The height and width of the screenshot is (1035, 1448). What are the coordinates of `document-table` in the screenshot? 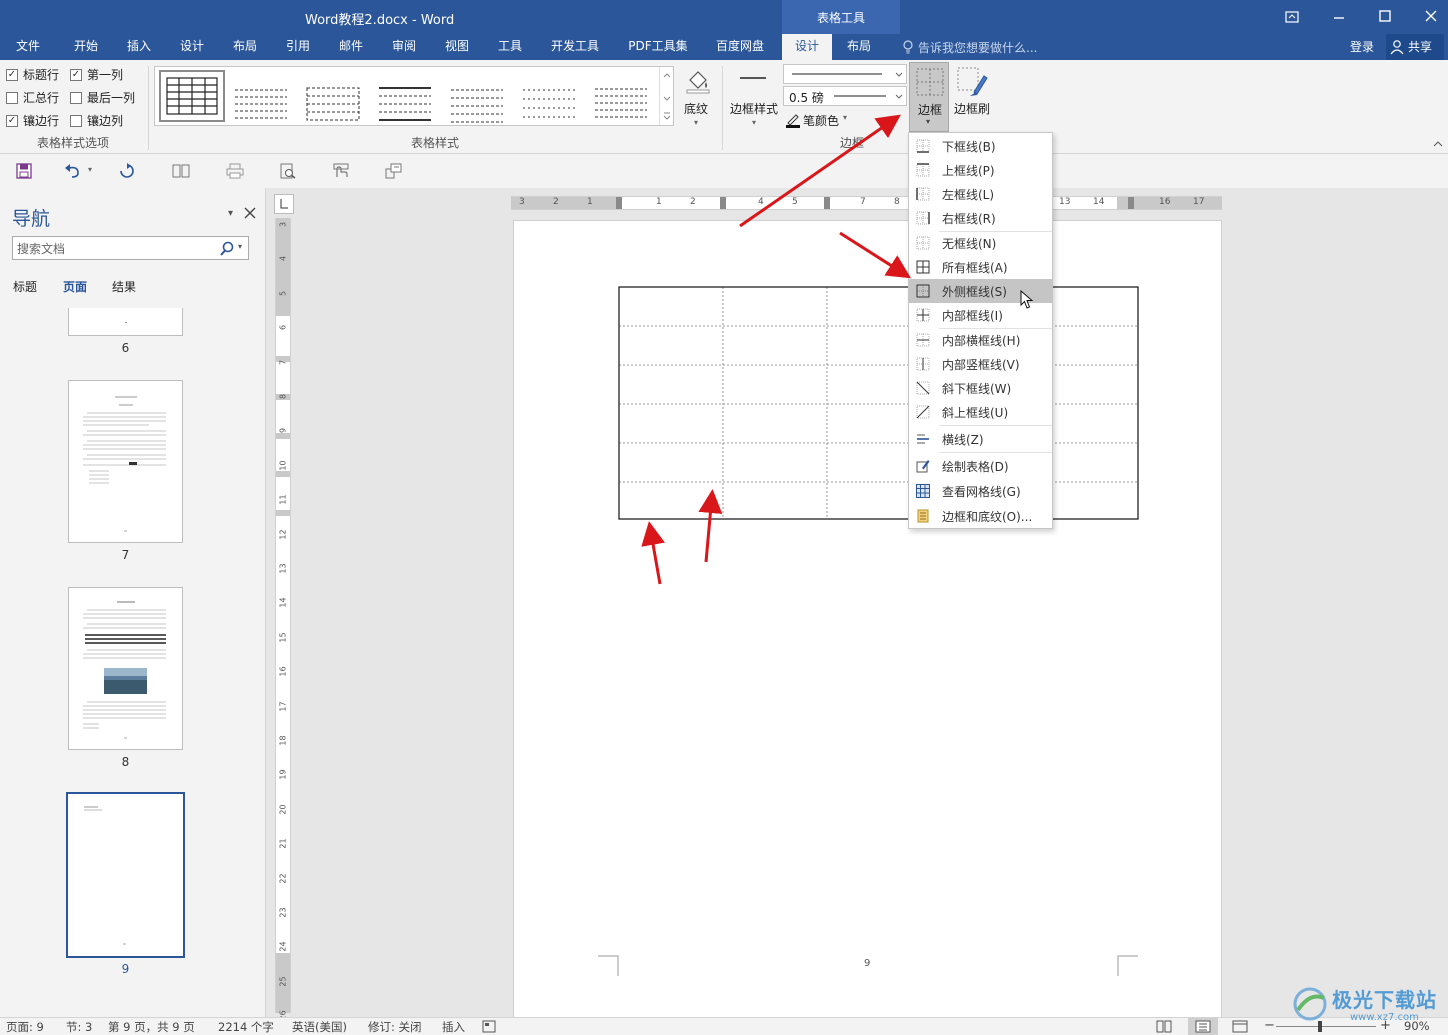 It's located at (879, 403).